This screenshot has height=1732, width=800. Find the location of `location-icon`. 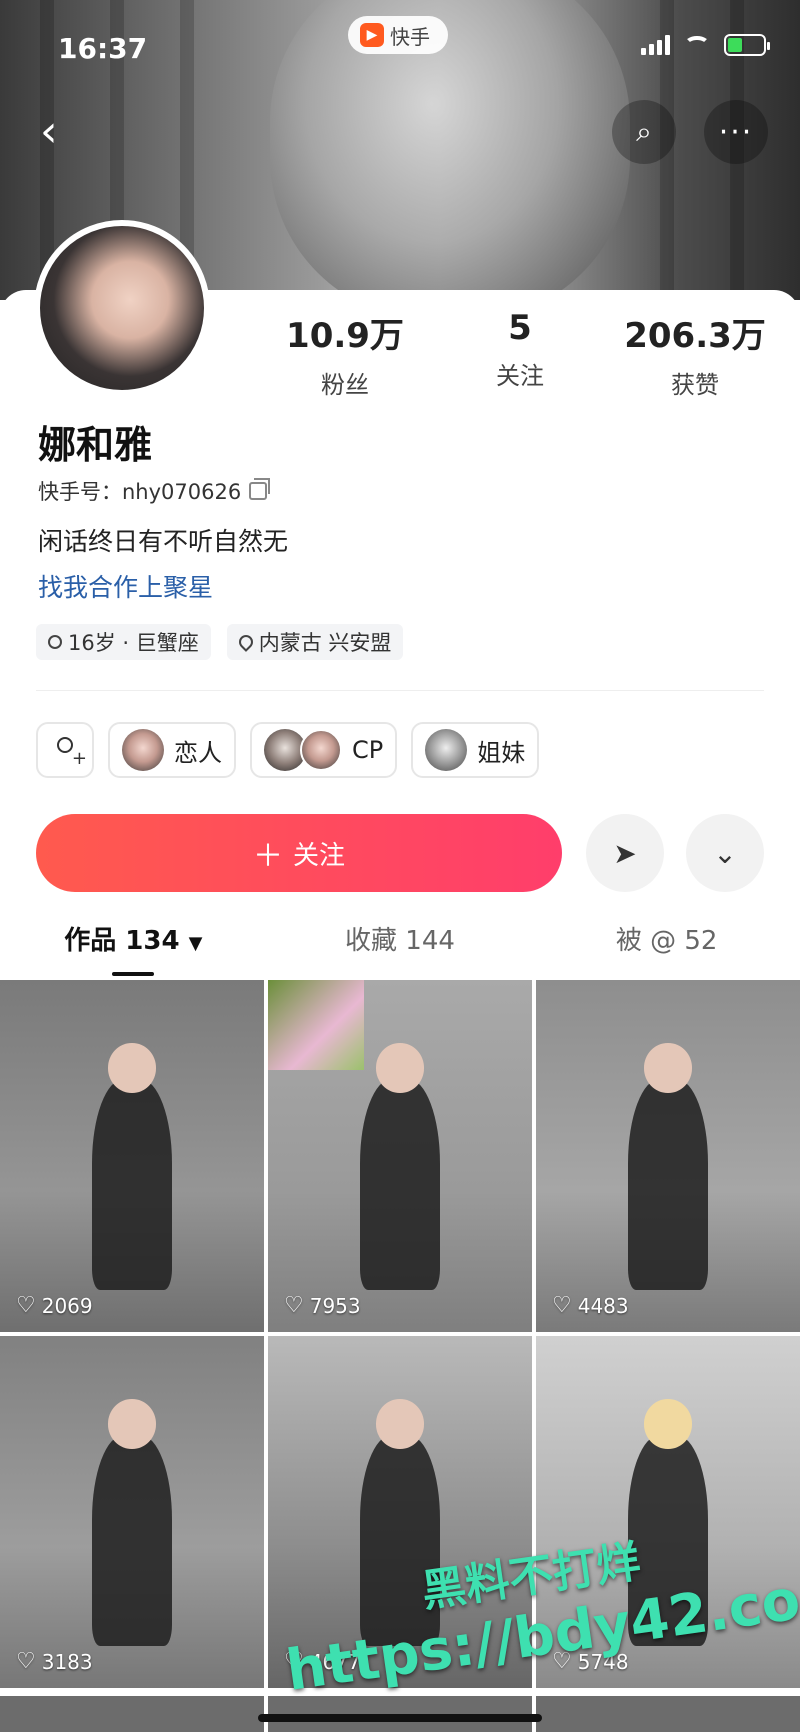

location-icon is located at coordinates (245, 642).